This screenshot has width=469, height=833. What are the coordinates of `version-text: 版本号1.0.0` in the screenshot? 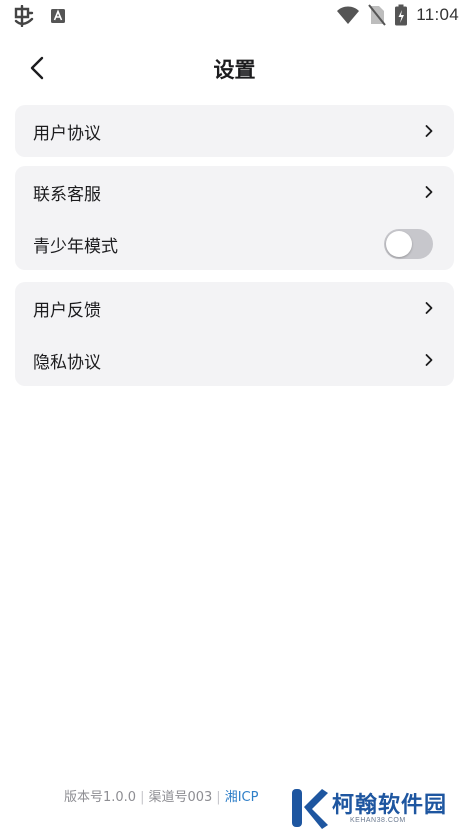 It's located at (100, 797).